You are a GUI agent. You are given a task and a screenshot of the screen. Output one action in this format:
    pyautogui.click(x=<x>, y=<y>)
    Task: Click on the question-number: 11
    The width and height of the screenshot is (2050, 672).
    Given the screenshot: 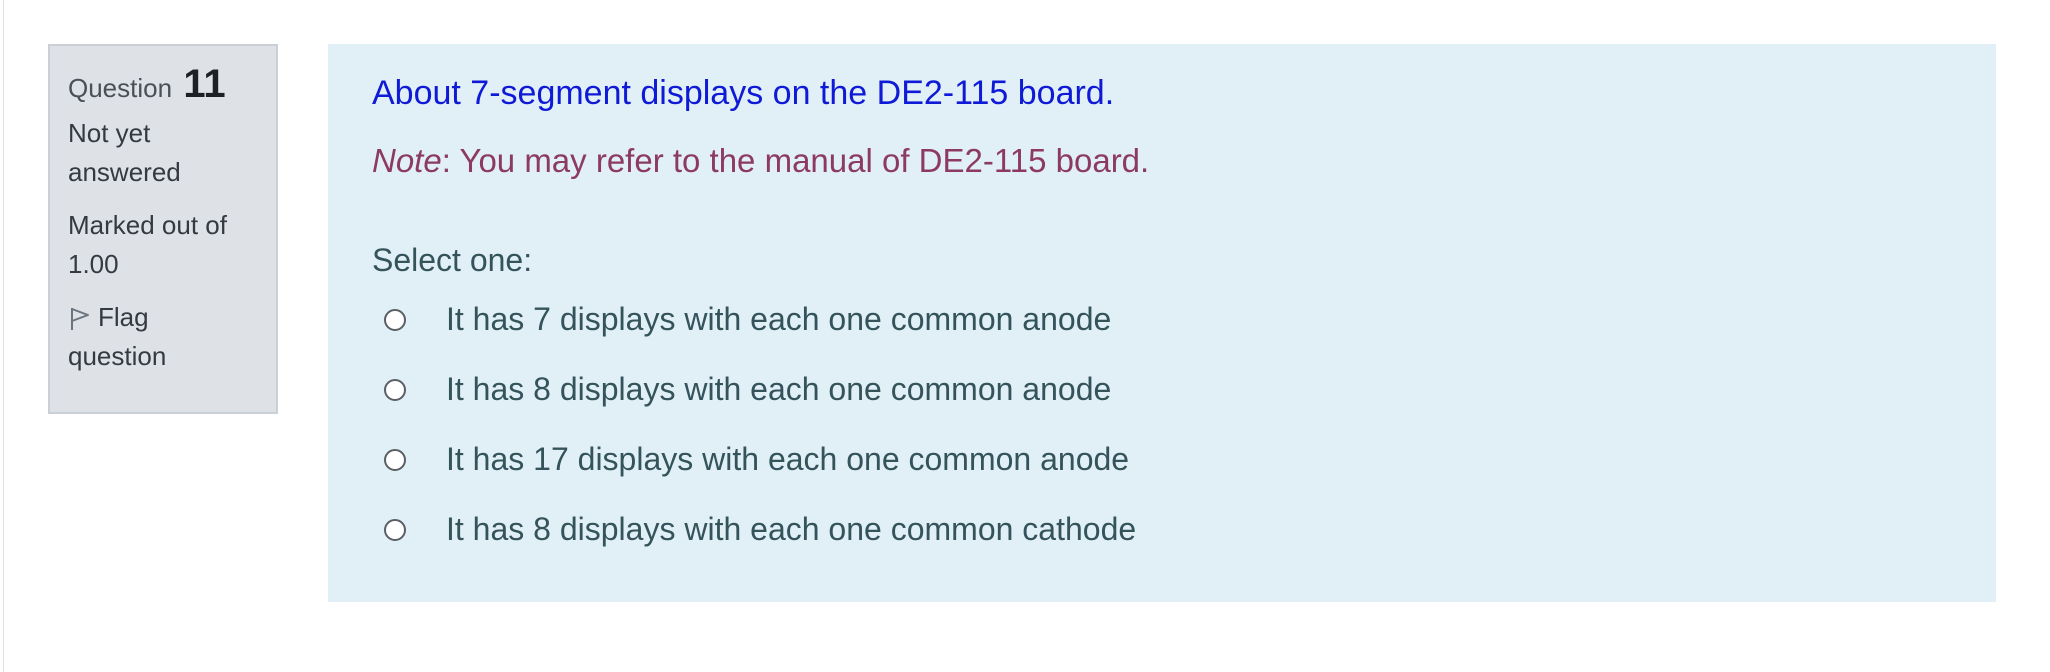 What is the action you would take?
    pyautogui.click(x=204, y=84)
    